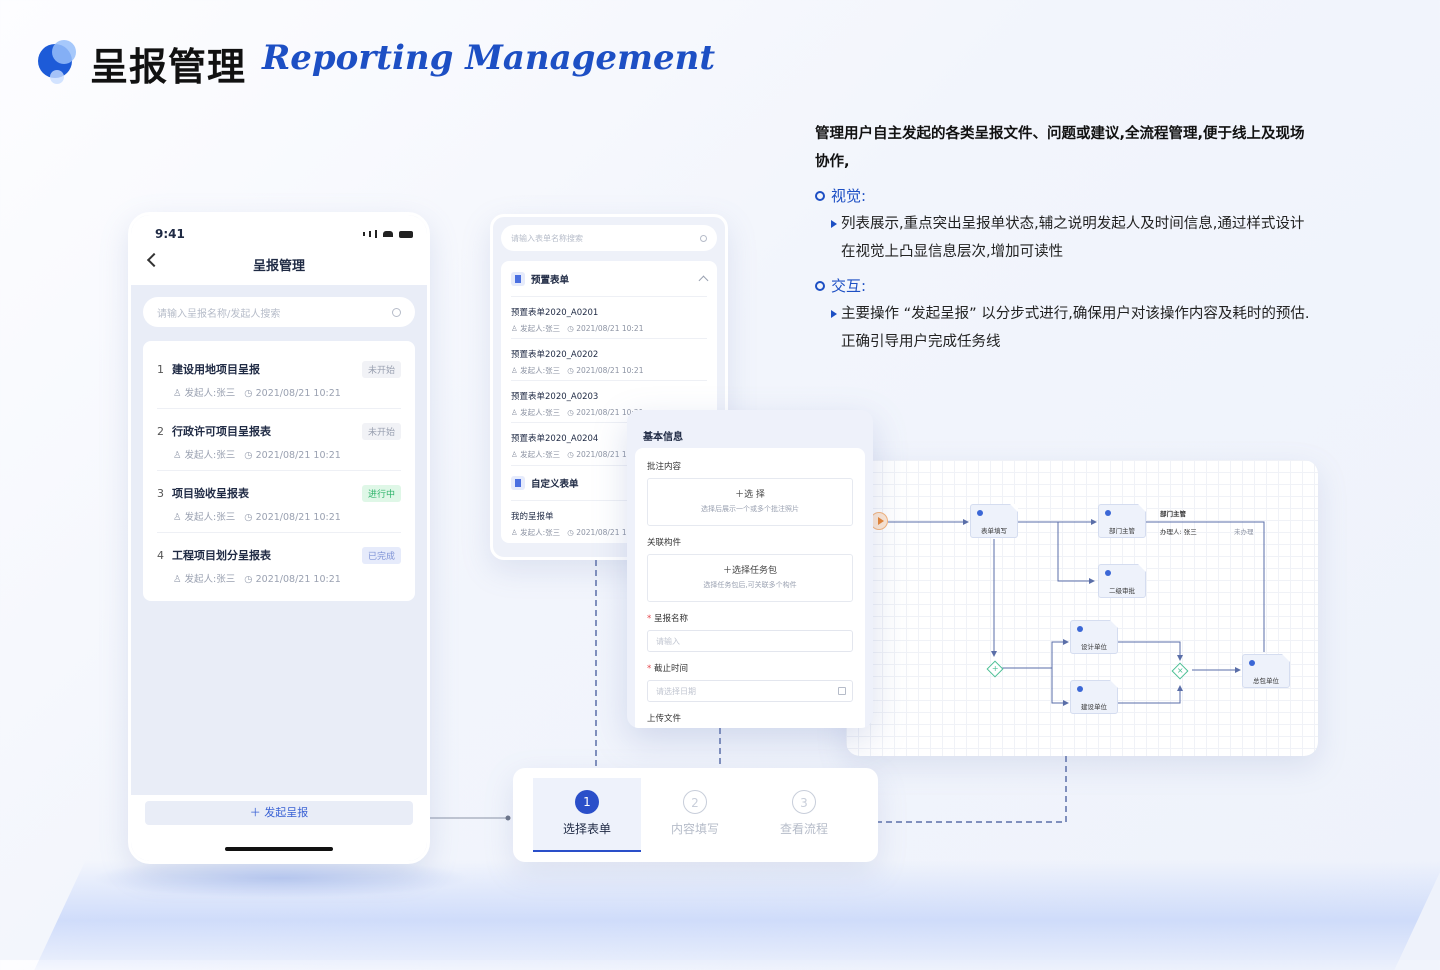 Image resolution: width=1440 pixels, height=970 pixels. I want to click on signal-icon, so click(388, 234).